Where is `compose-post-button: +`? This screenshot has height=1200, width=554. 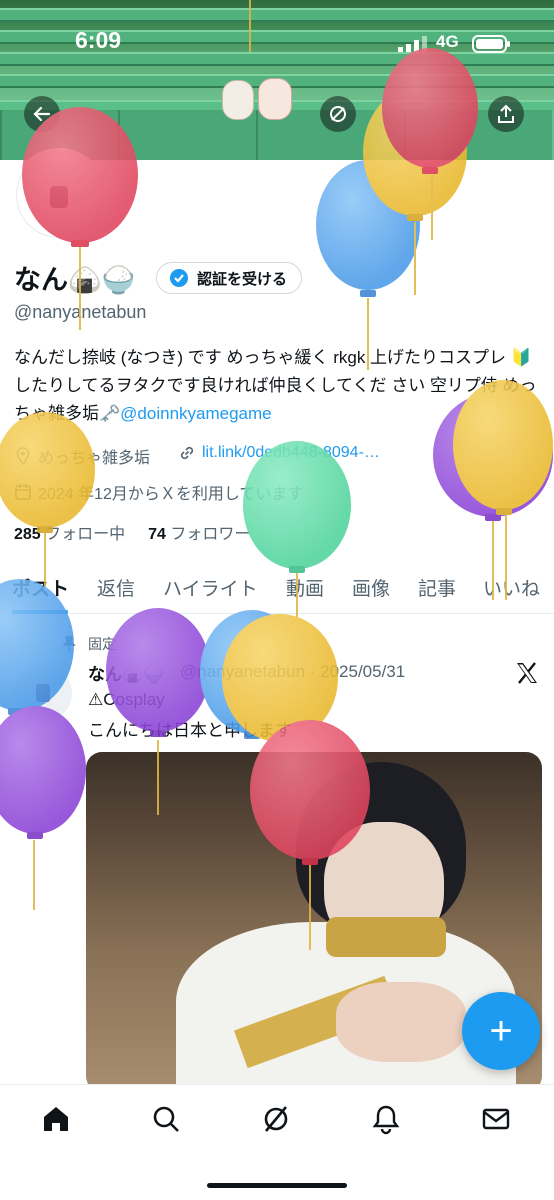 compose-post-button: + is located at coordinates (501, 1031).